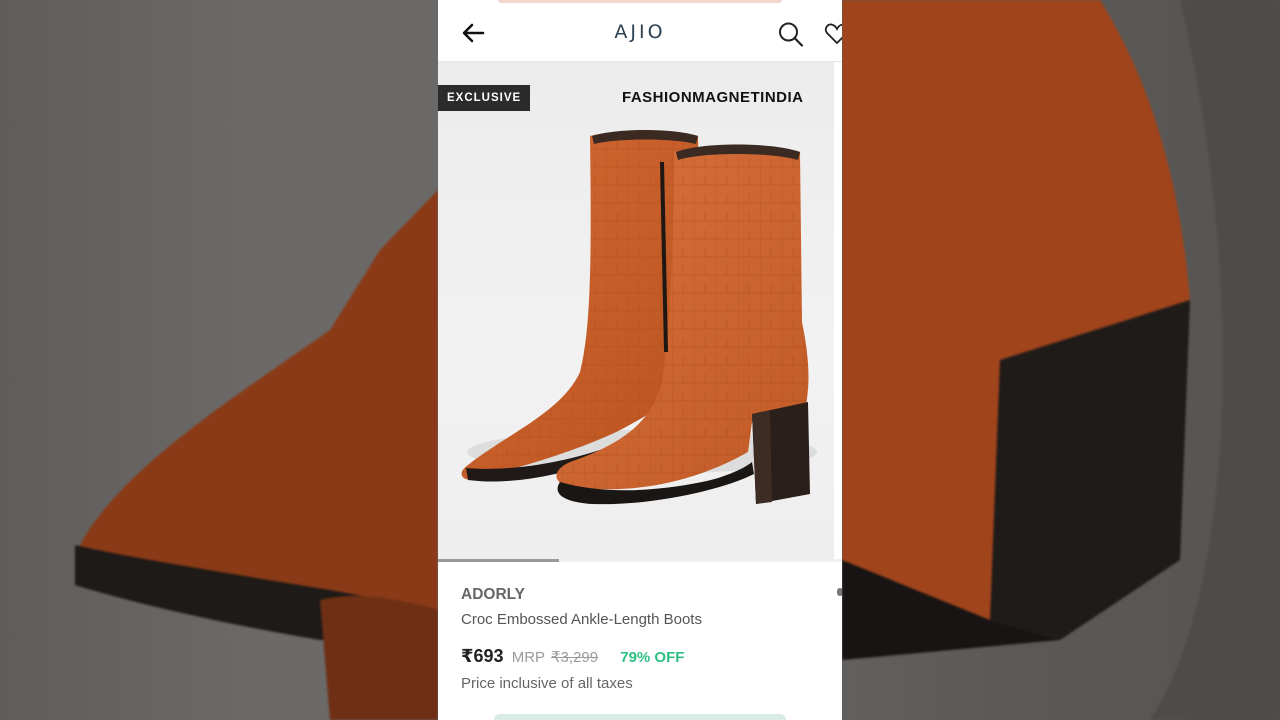 Image resolution: width=1280 pixels, height=720 pixels. I want to click on search-icon, so click(791, 34).